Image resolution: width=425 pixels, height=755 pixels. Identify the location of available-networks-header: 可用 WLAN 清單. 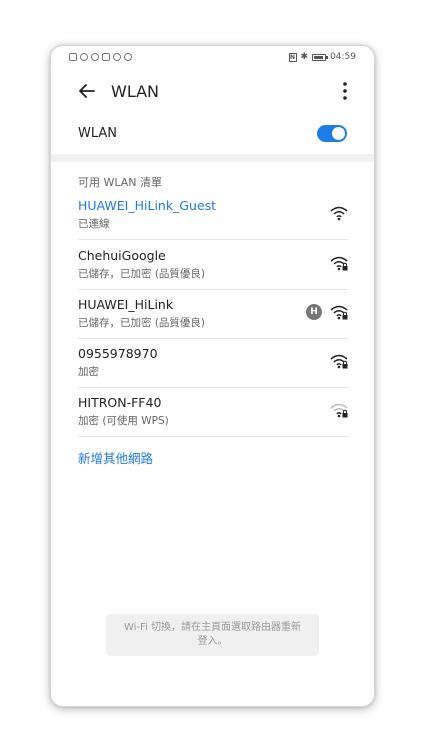
(120, 182).